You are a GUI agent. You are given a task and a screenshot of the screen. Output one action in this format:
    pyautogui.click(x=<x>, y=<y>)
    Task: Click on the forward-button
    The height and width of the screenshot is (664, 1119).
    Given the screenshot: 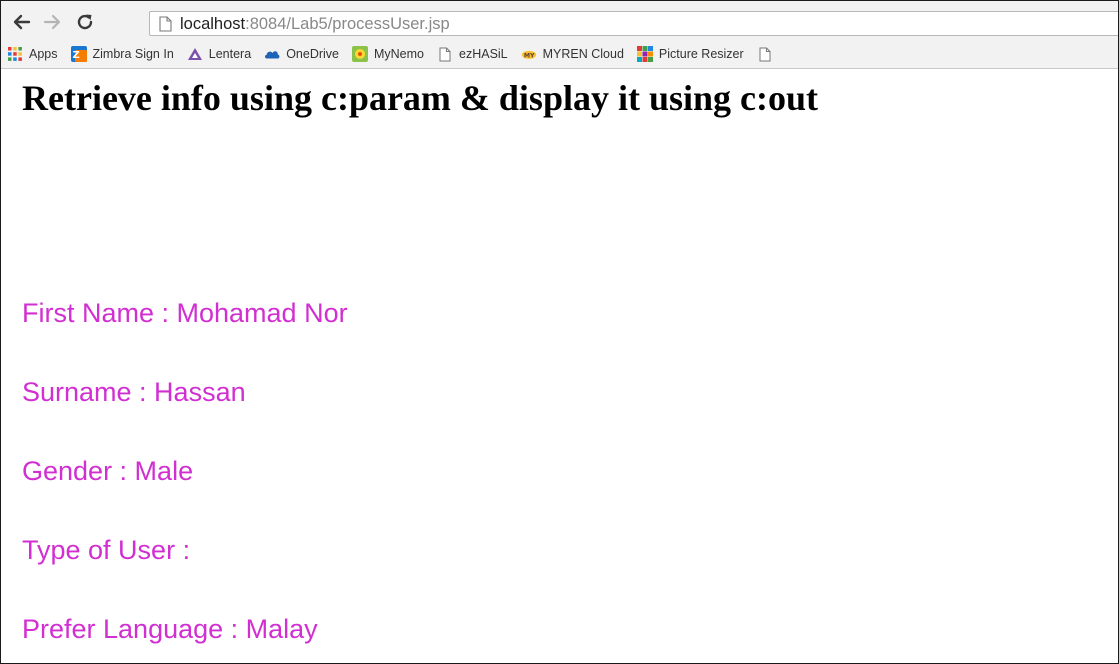 What is the action you would take?
    pyautogui.click(x=52, y=22)
    